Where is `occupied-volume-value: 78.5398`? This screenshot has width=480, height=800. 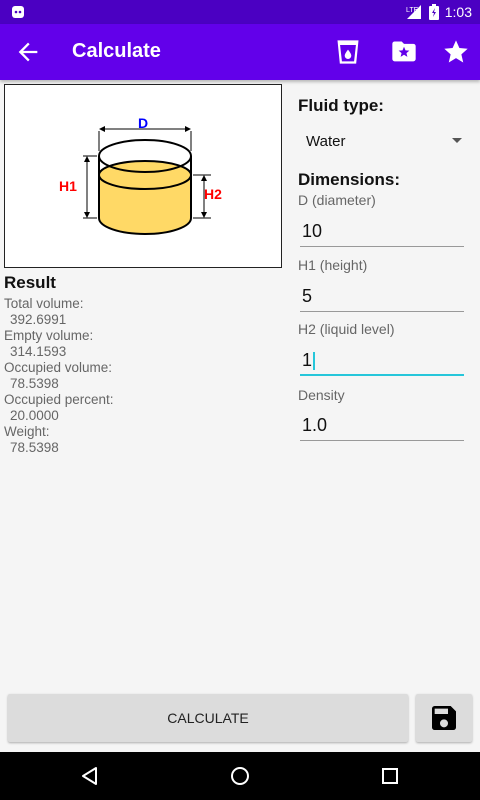 occupied-volume-value: 78.5398 is located at coordinates (34, 383).